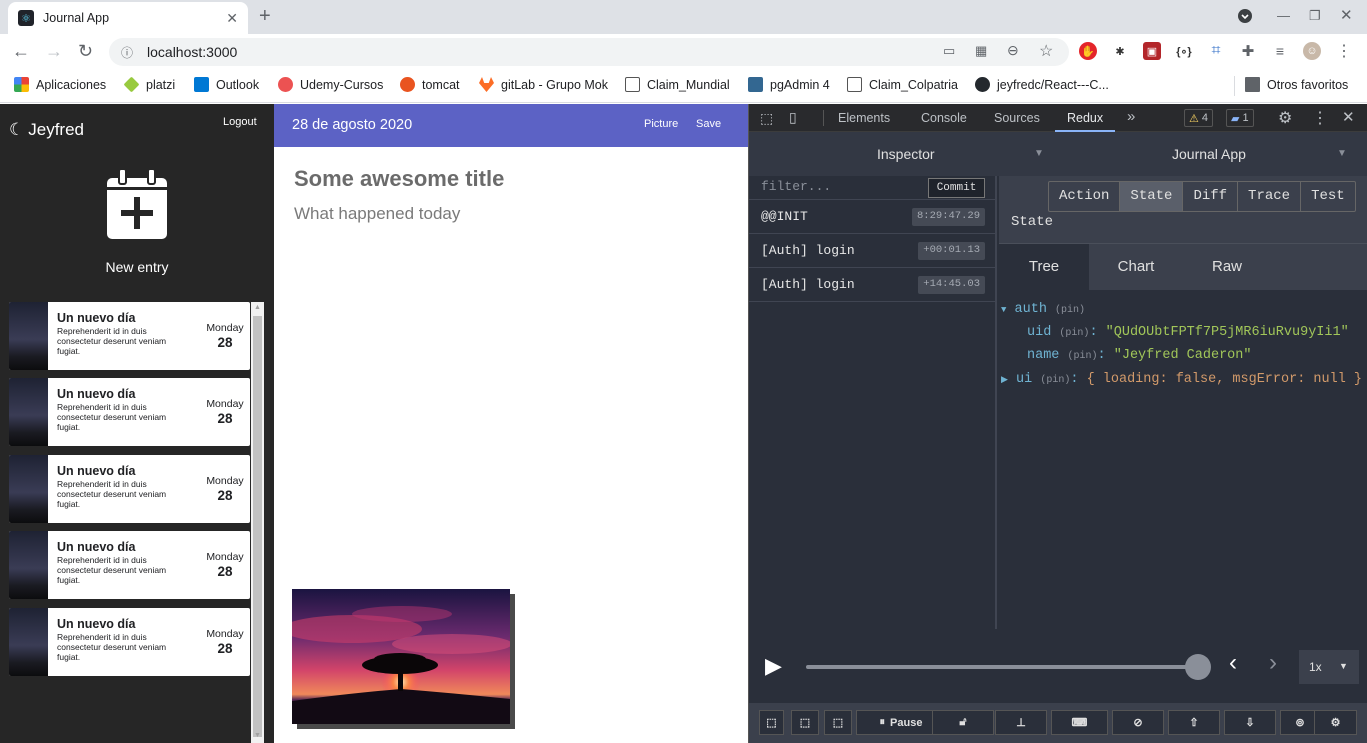 The image size is (1367, 743). I want to click on action-item: [Auth] login +14:45.03, so click(873, 285).